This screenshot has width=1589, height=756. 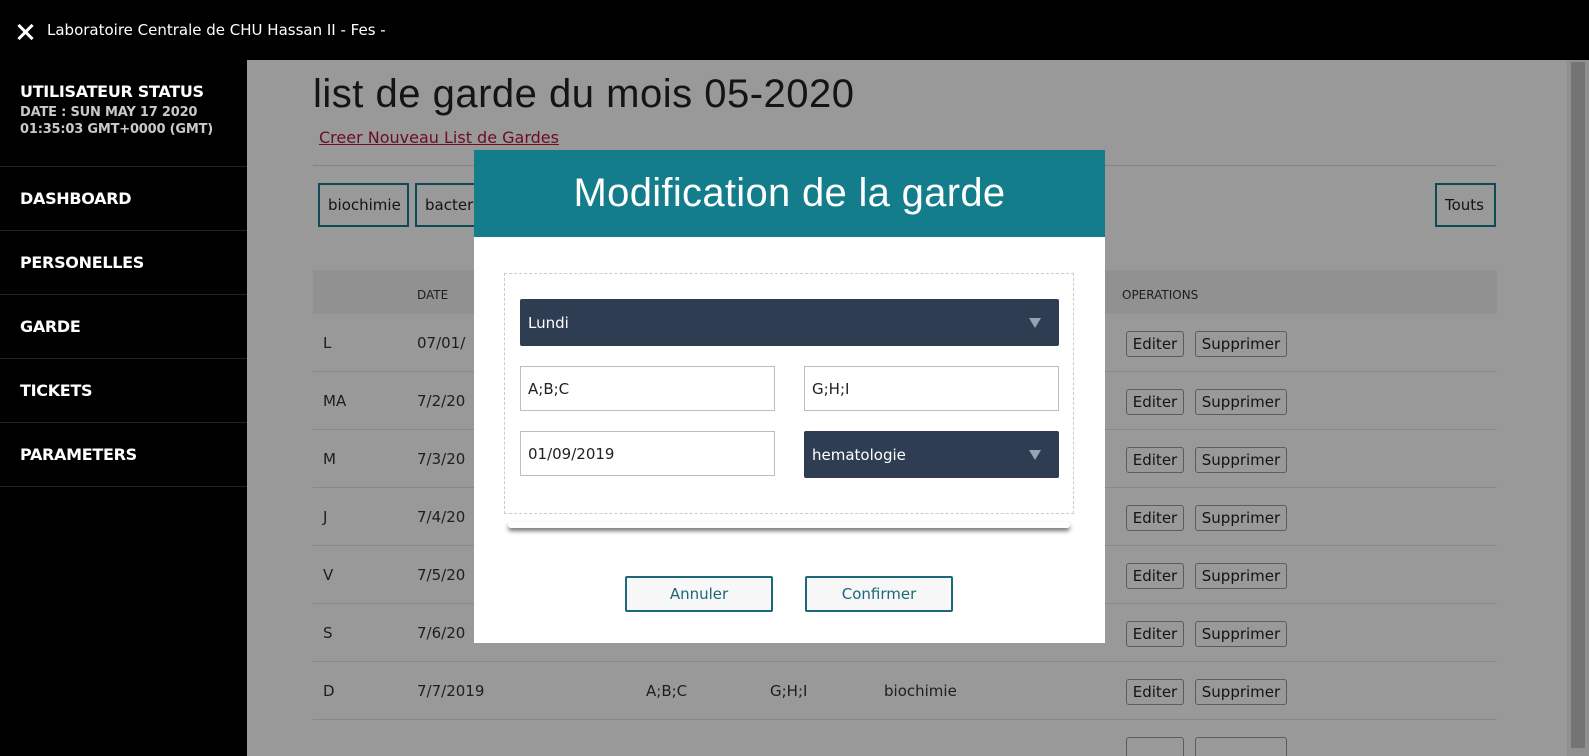 What do you see at coordinates (112, 91) in the screenshot?
I see `status-title: UTILISATEUR STATUS` at bounding box center [112, 91].